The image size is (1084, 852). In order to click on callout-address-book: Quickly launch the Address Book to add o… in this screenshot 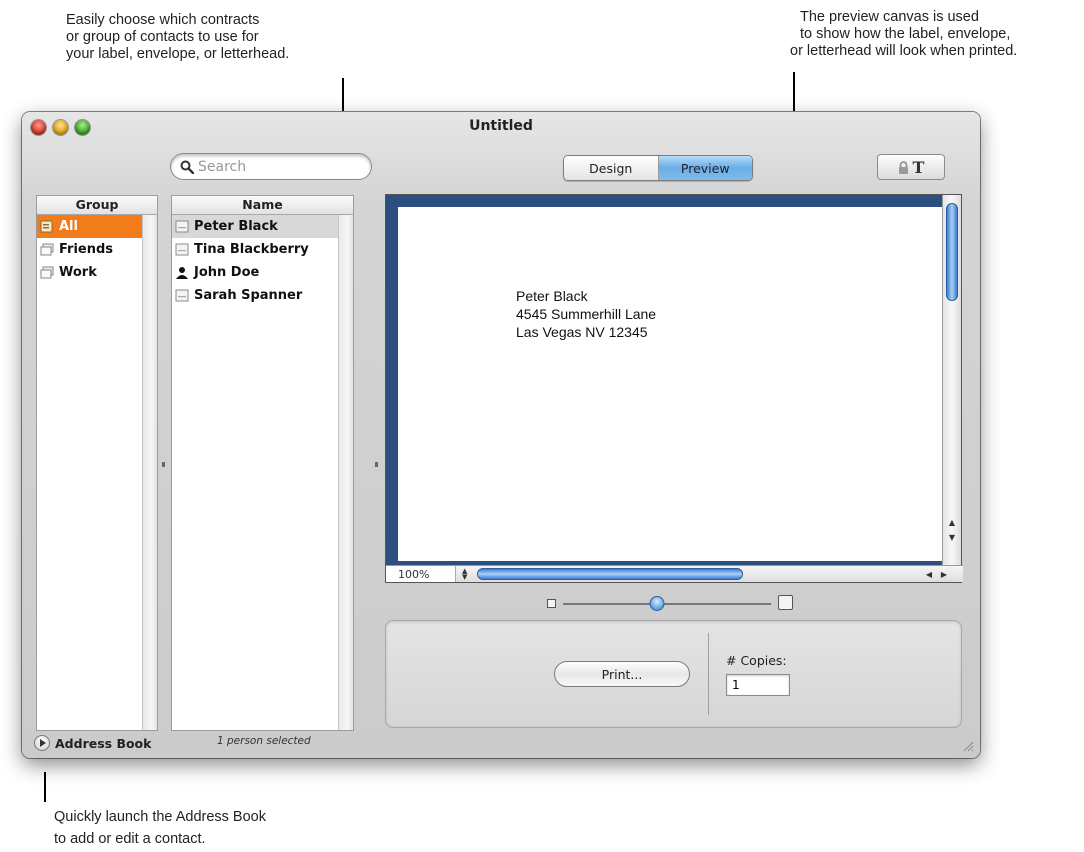, I will do `click(160, 828)`.